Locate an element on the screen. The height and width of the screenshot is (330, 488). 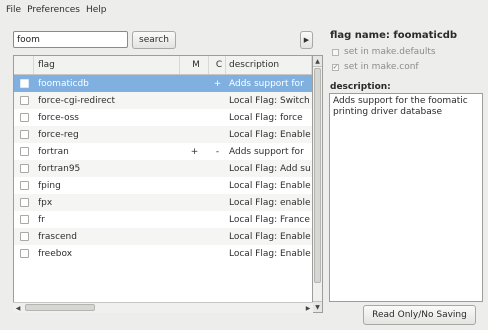
table-row: fortran + - Adds support for is located at coordinates (163, 151).